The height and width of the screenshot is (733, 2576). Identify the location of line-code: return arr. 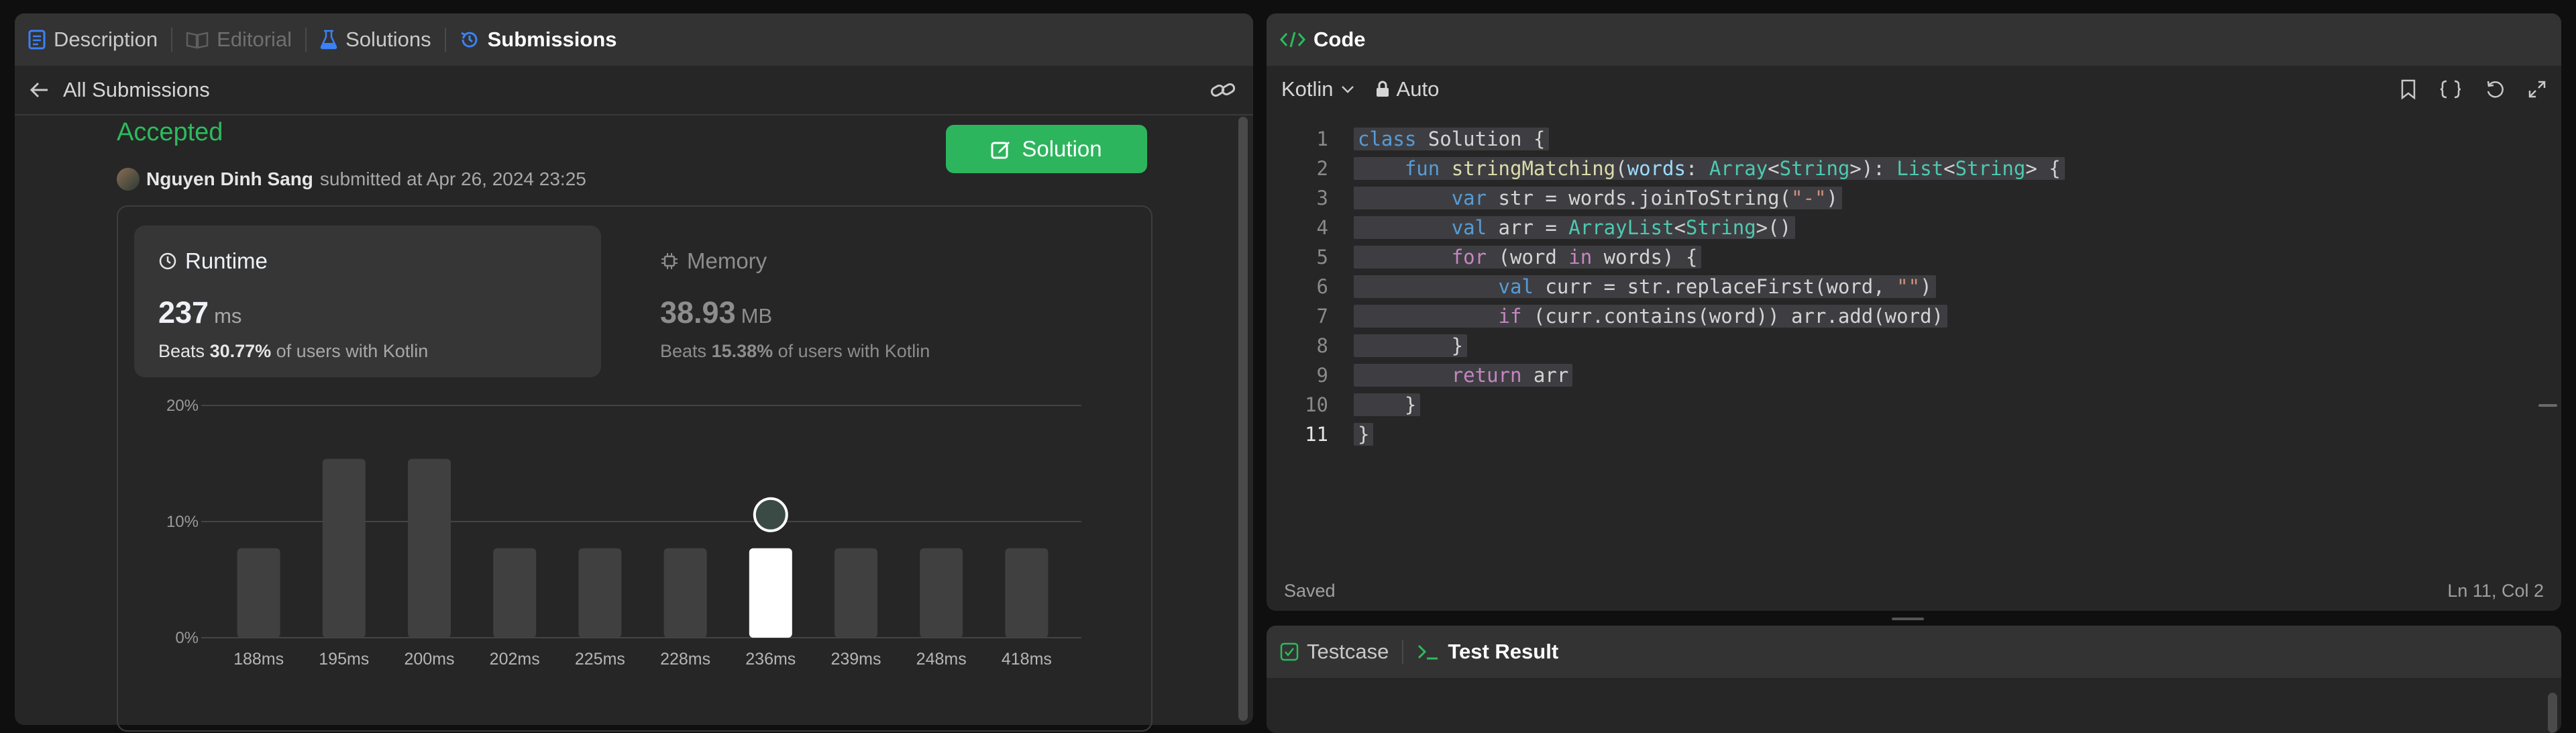
(1463, 375).